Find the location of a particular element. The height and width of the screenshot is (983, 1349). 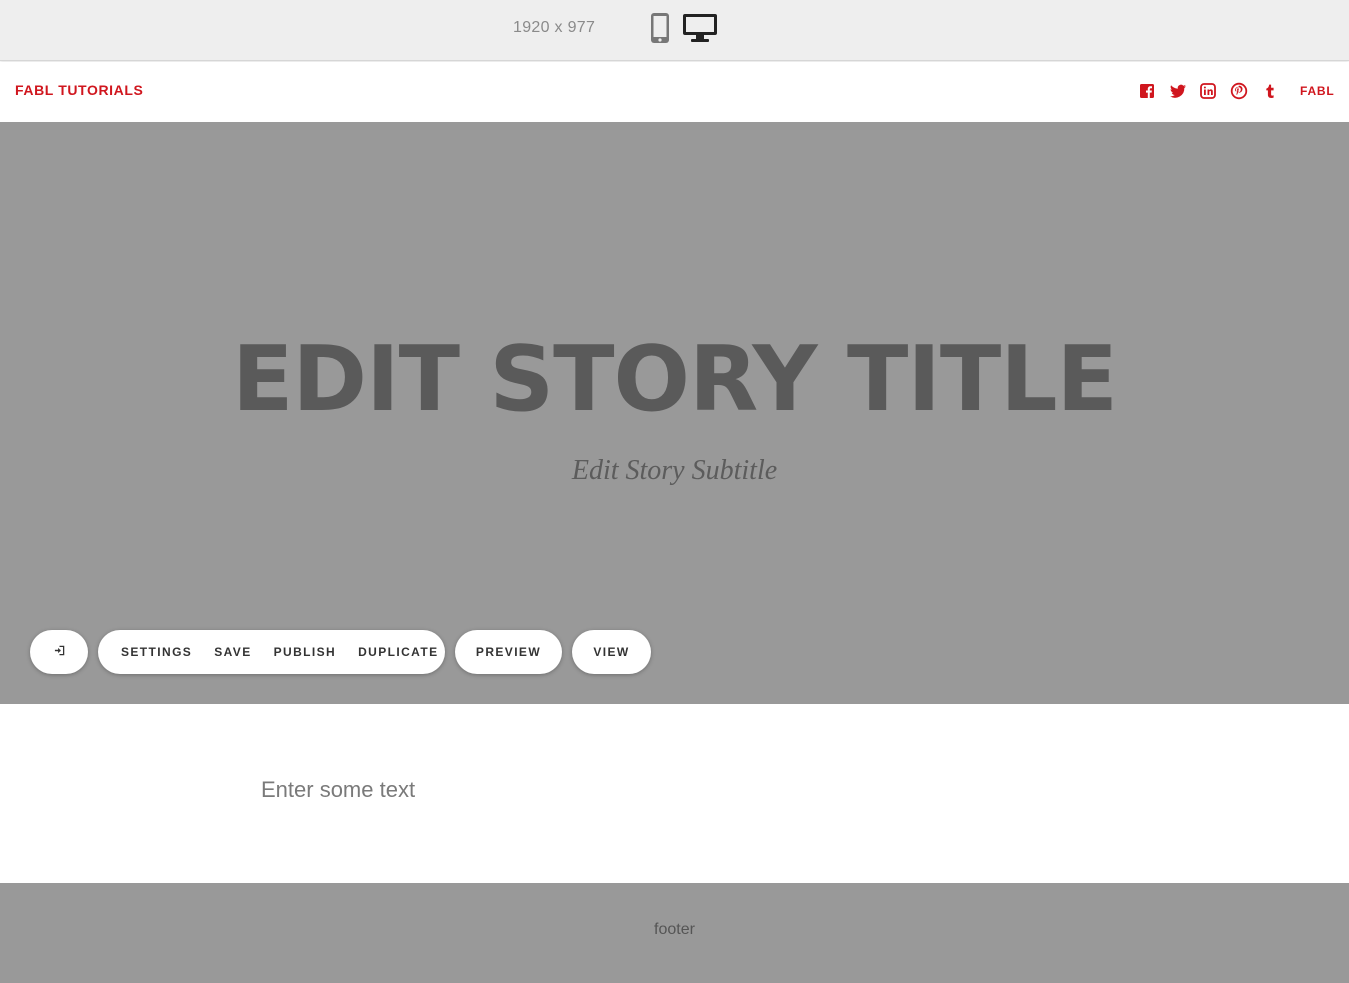

footer-text: footer is located at coordinates (674, 929).